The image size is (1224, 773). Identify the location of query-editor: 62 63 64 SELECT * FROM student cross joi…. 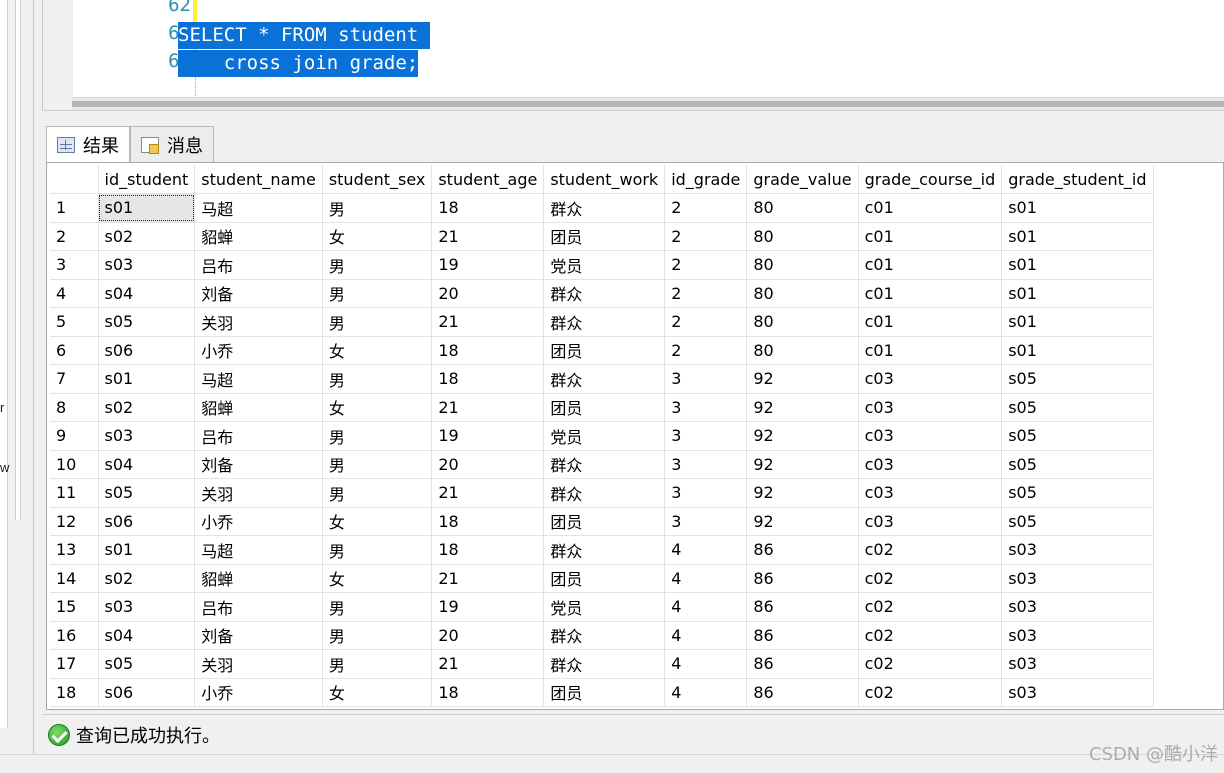
(633, 55).